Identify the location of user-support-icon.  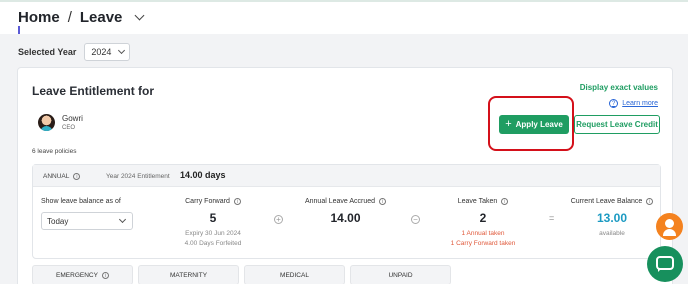
(669, 226).